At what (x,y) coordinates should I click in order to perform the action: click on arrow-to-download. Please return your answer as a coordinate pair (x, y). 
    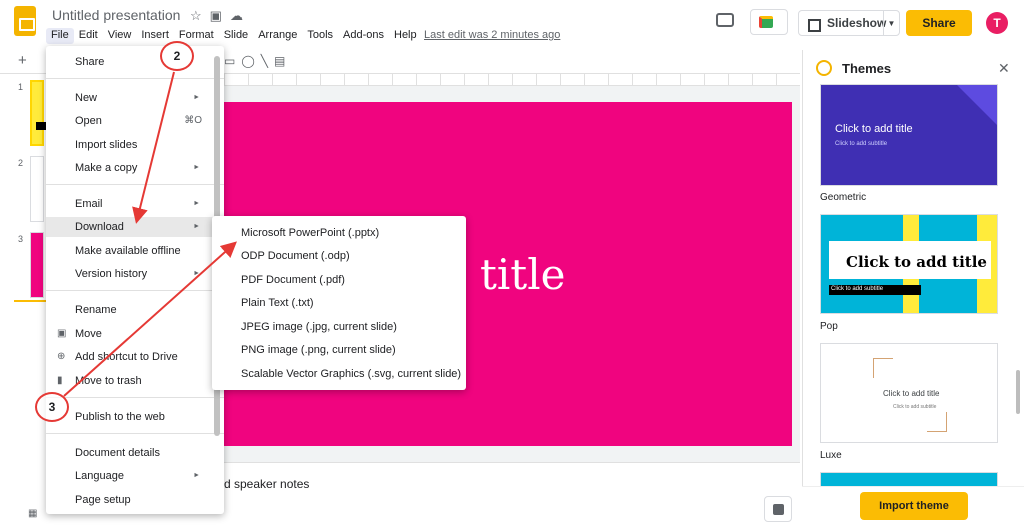
    Looking at the image, I should click on (153, 147).